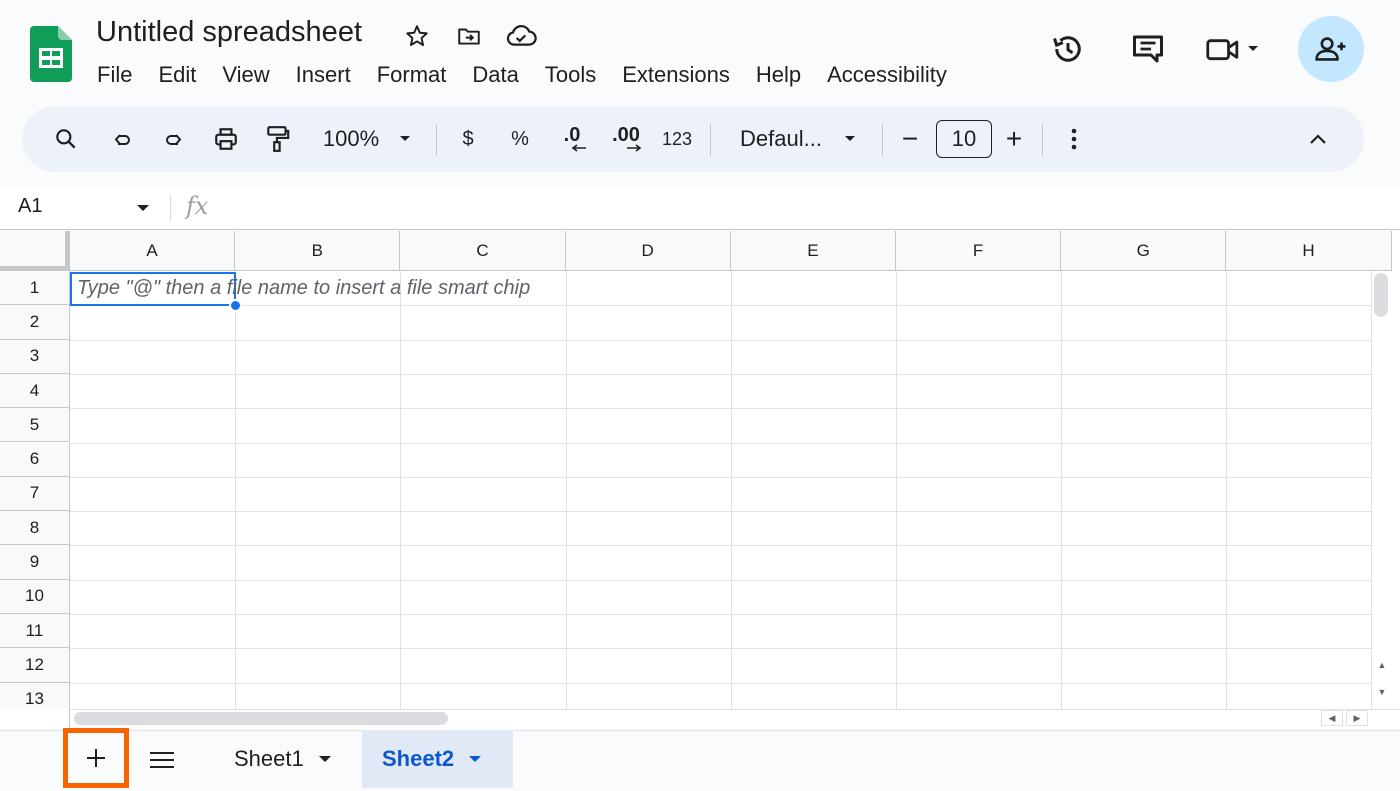 This screenshot has width=1400, height=791. Describe the element at coordinates (910, 139) in the screenshot. I see `decrease-font-size-button: −` at that location.